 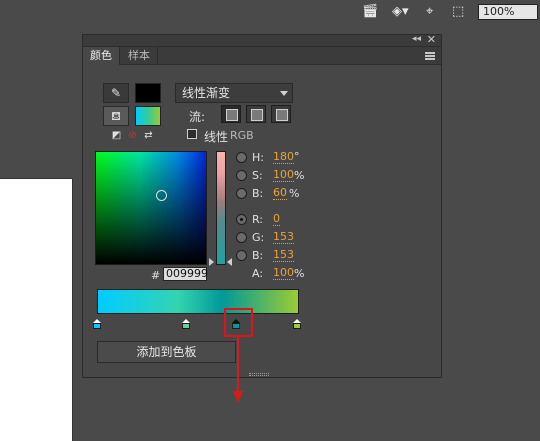 I want to click on add-to-swatches-button: 添加到色板, so click(x=166, y=352).